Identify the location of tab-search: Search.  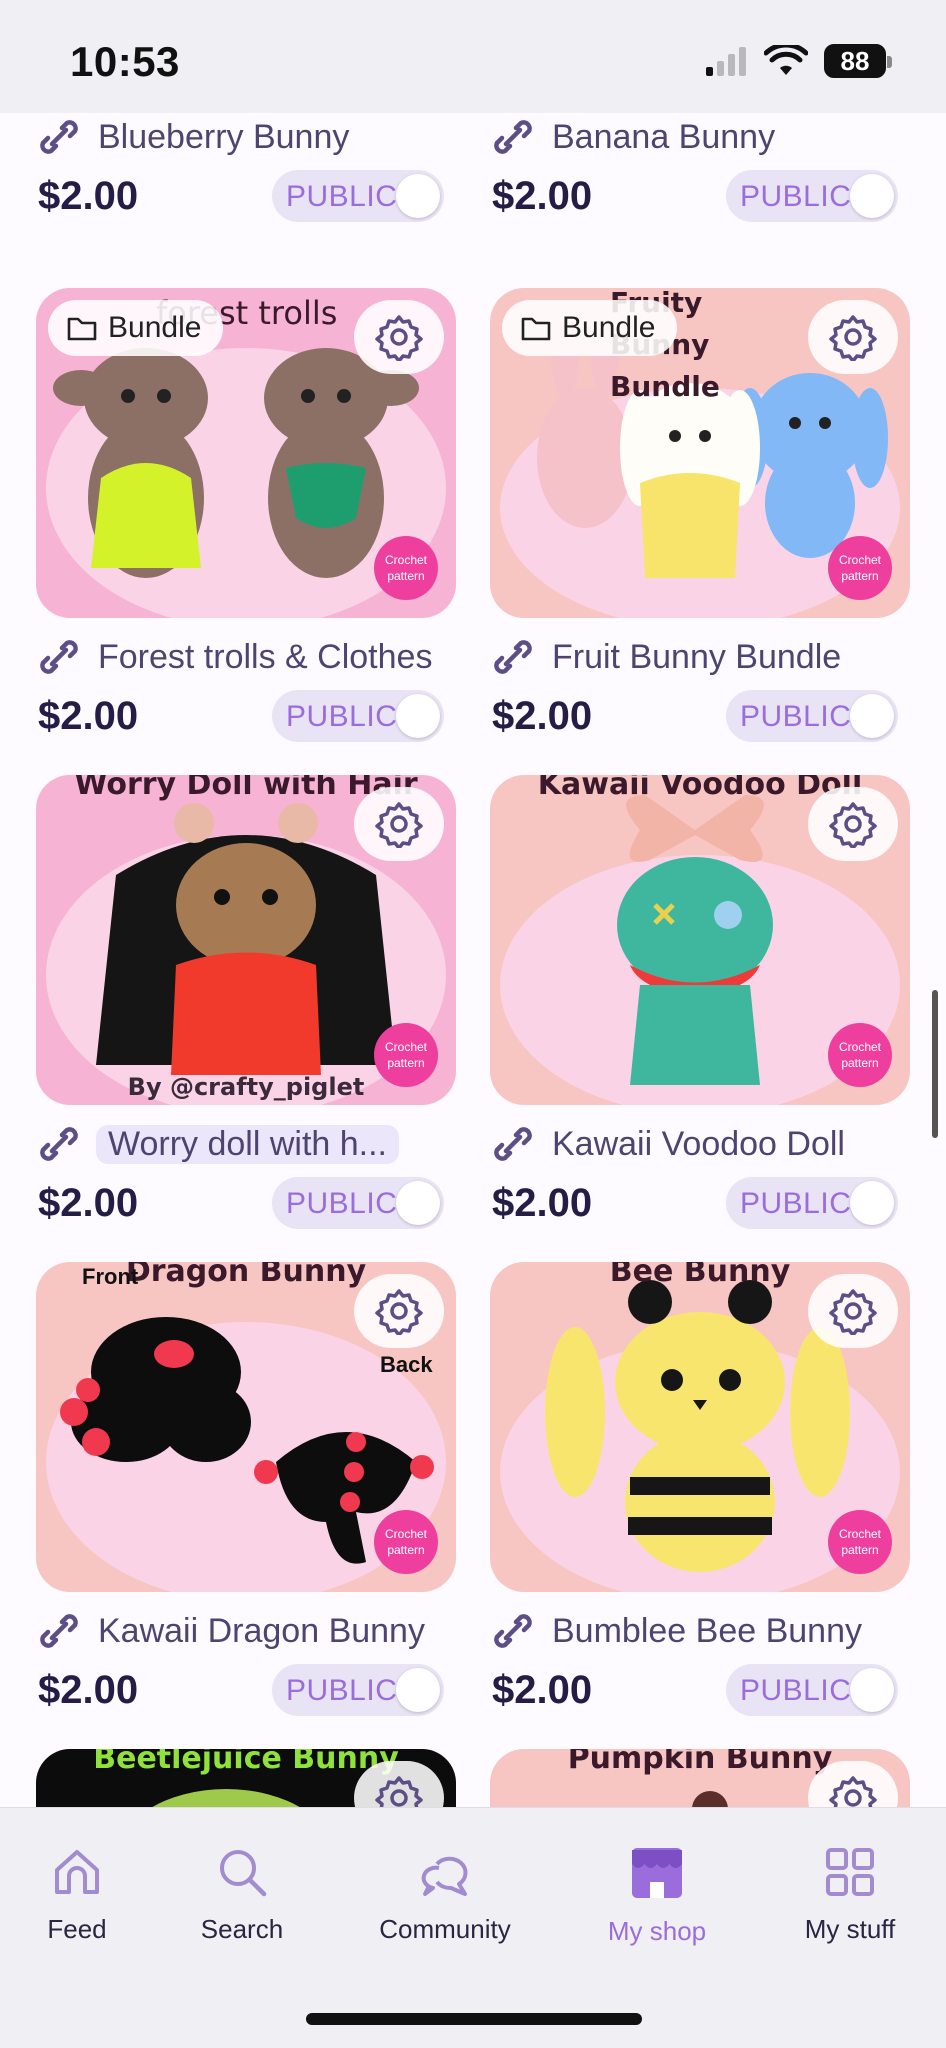
(242, 1894).